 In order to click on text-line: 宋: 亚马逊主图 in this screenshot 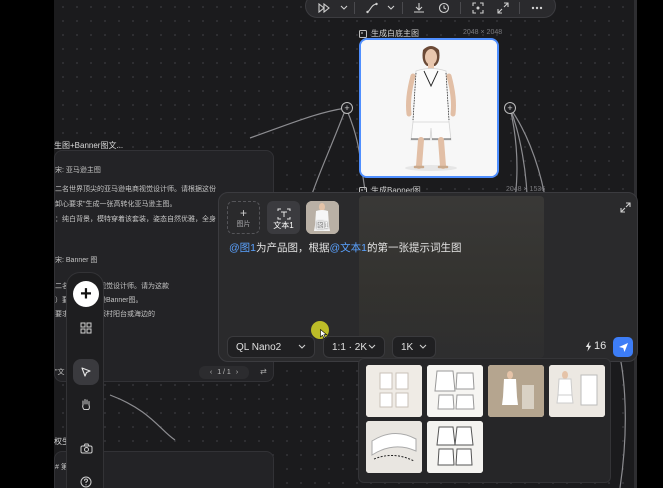, I will do `click(78, 170)`.